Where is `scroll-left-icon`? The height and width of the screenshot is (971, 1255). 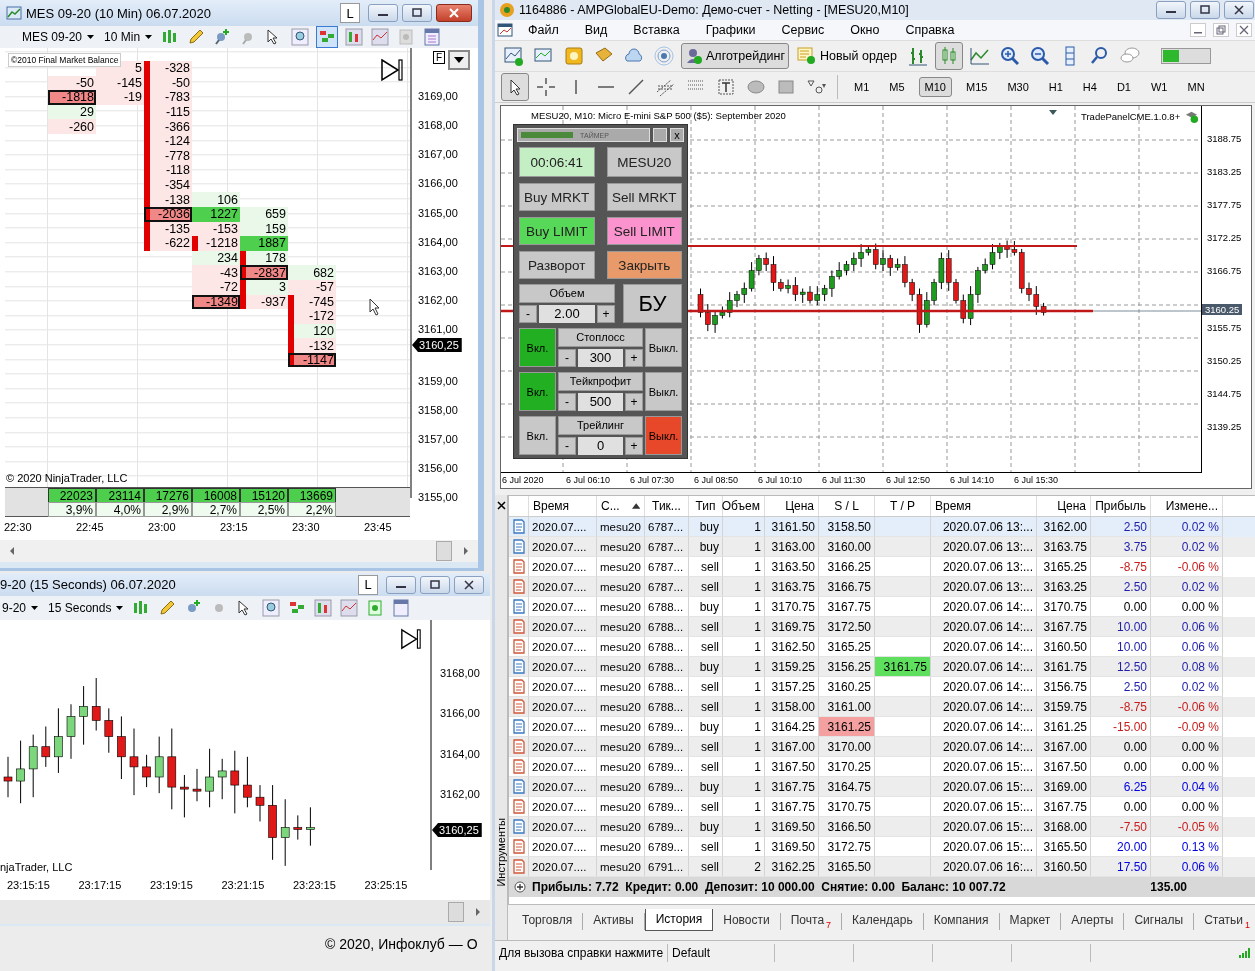 scroll-left-icon is located at coordinates (12, 551).